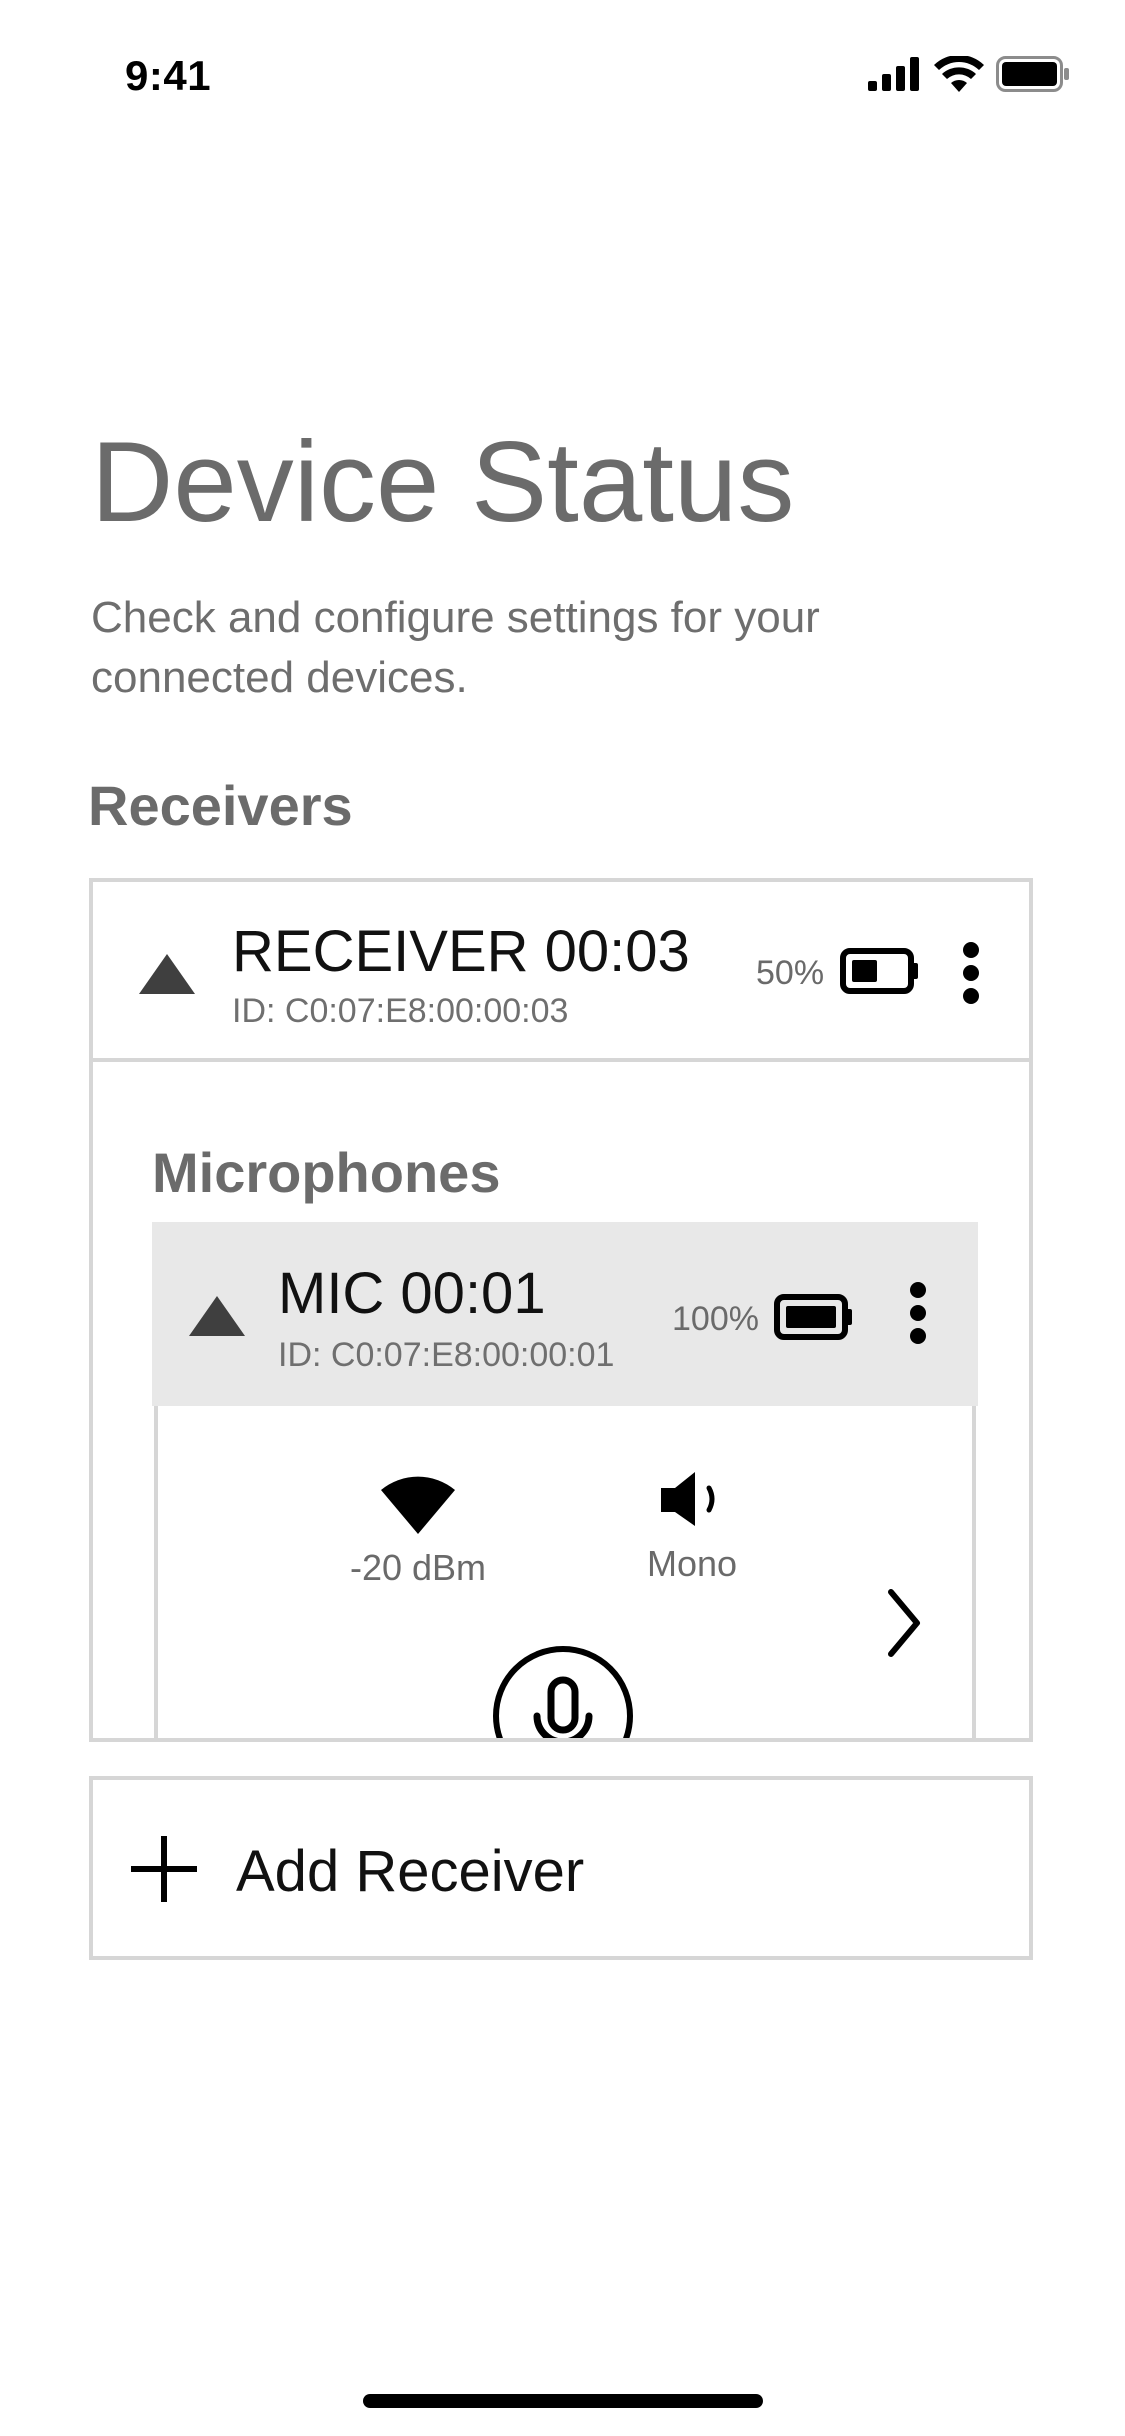  I want to click on chevron-right-icon, so click(903, 1623).